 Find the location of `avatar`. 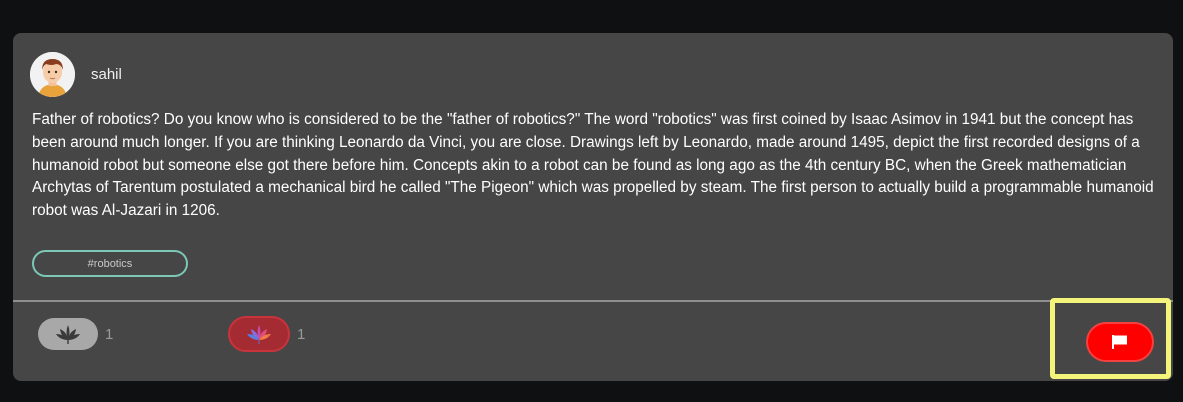

avatar is located at coordinates (52, 74).